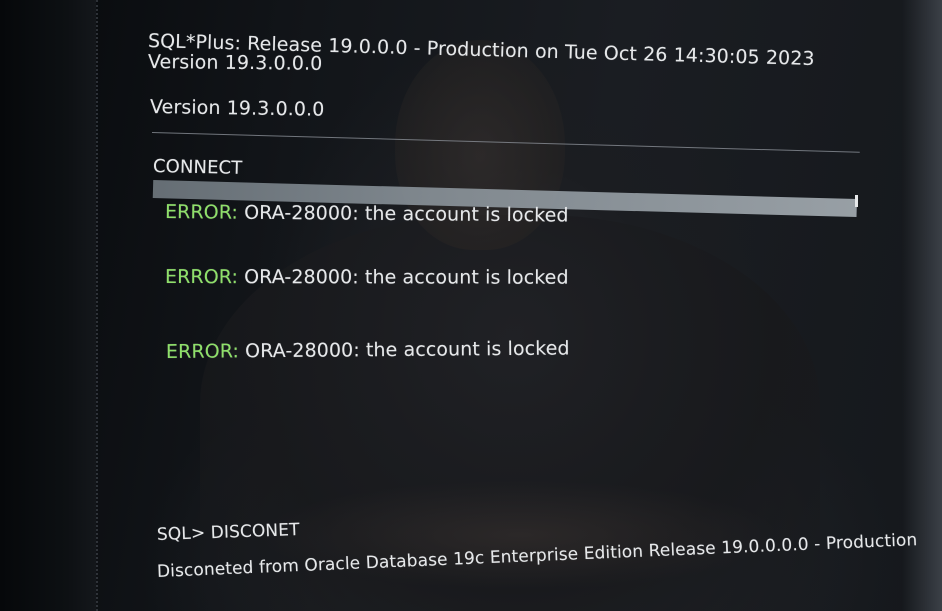 This screenshot has width=942, height=611. I want to click on banner-line-version: Version 19.3.0.0.0, so click(235, 63).